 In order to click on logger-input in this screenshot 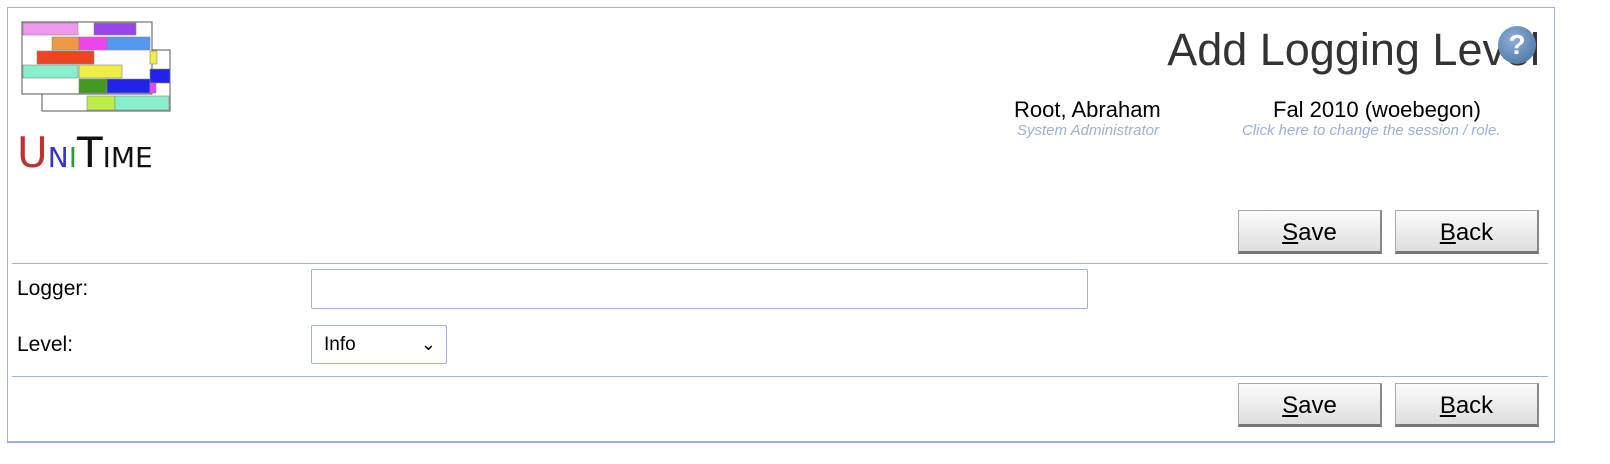, I will do `click(699, 289)`.